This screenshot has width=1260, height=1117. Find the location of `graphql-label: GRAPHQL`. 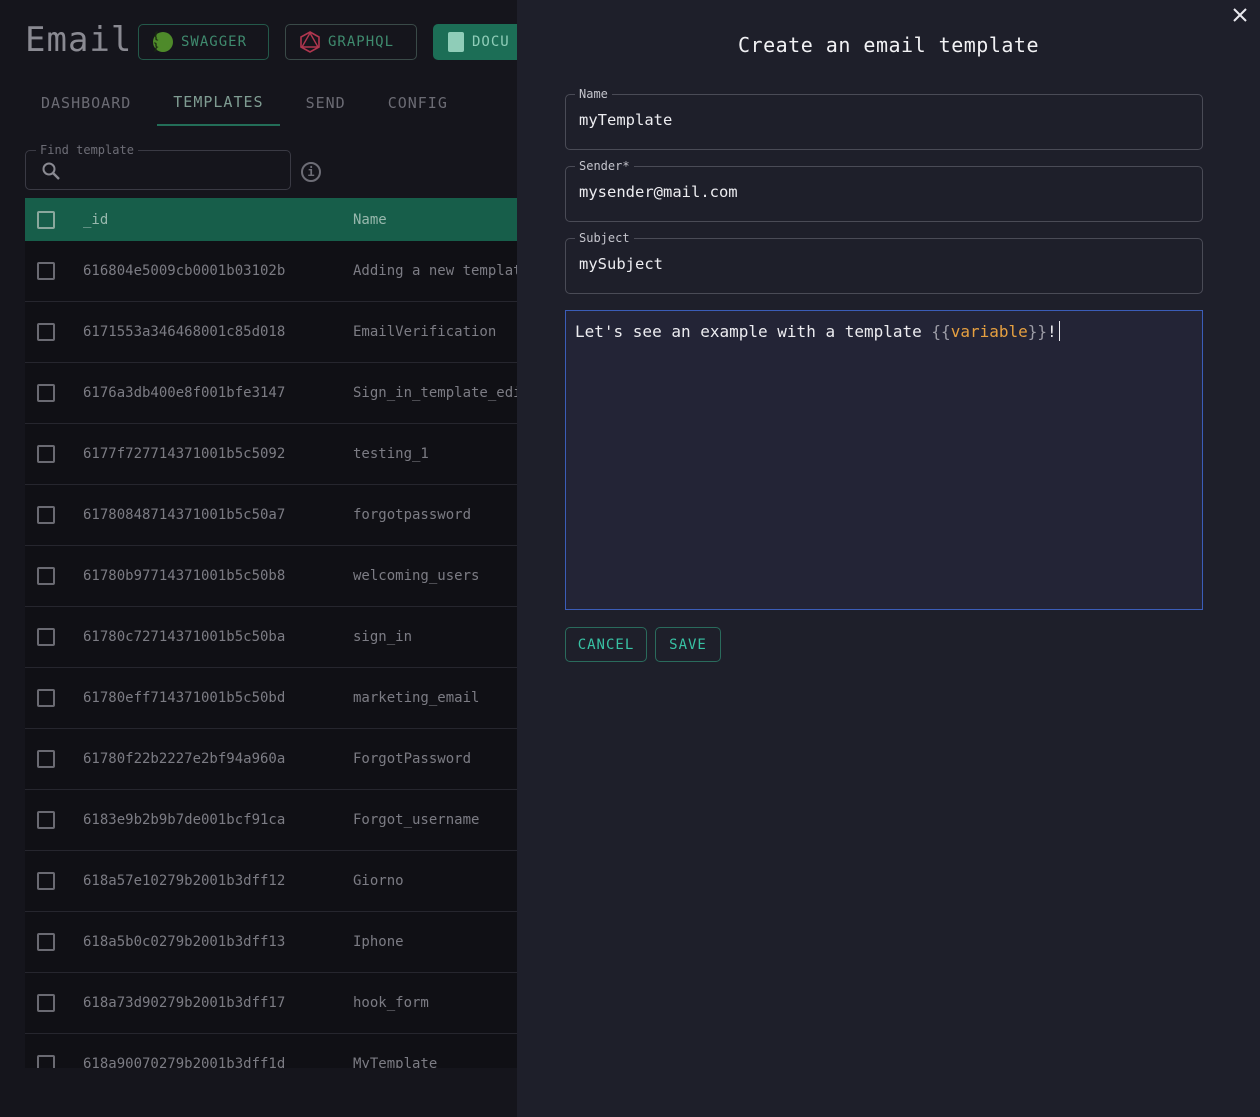

graphql-label: GRAPHQL is located at coordinates (361, 42).